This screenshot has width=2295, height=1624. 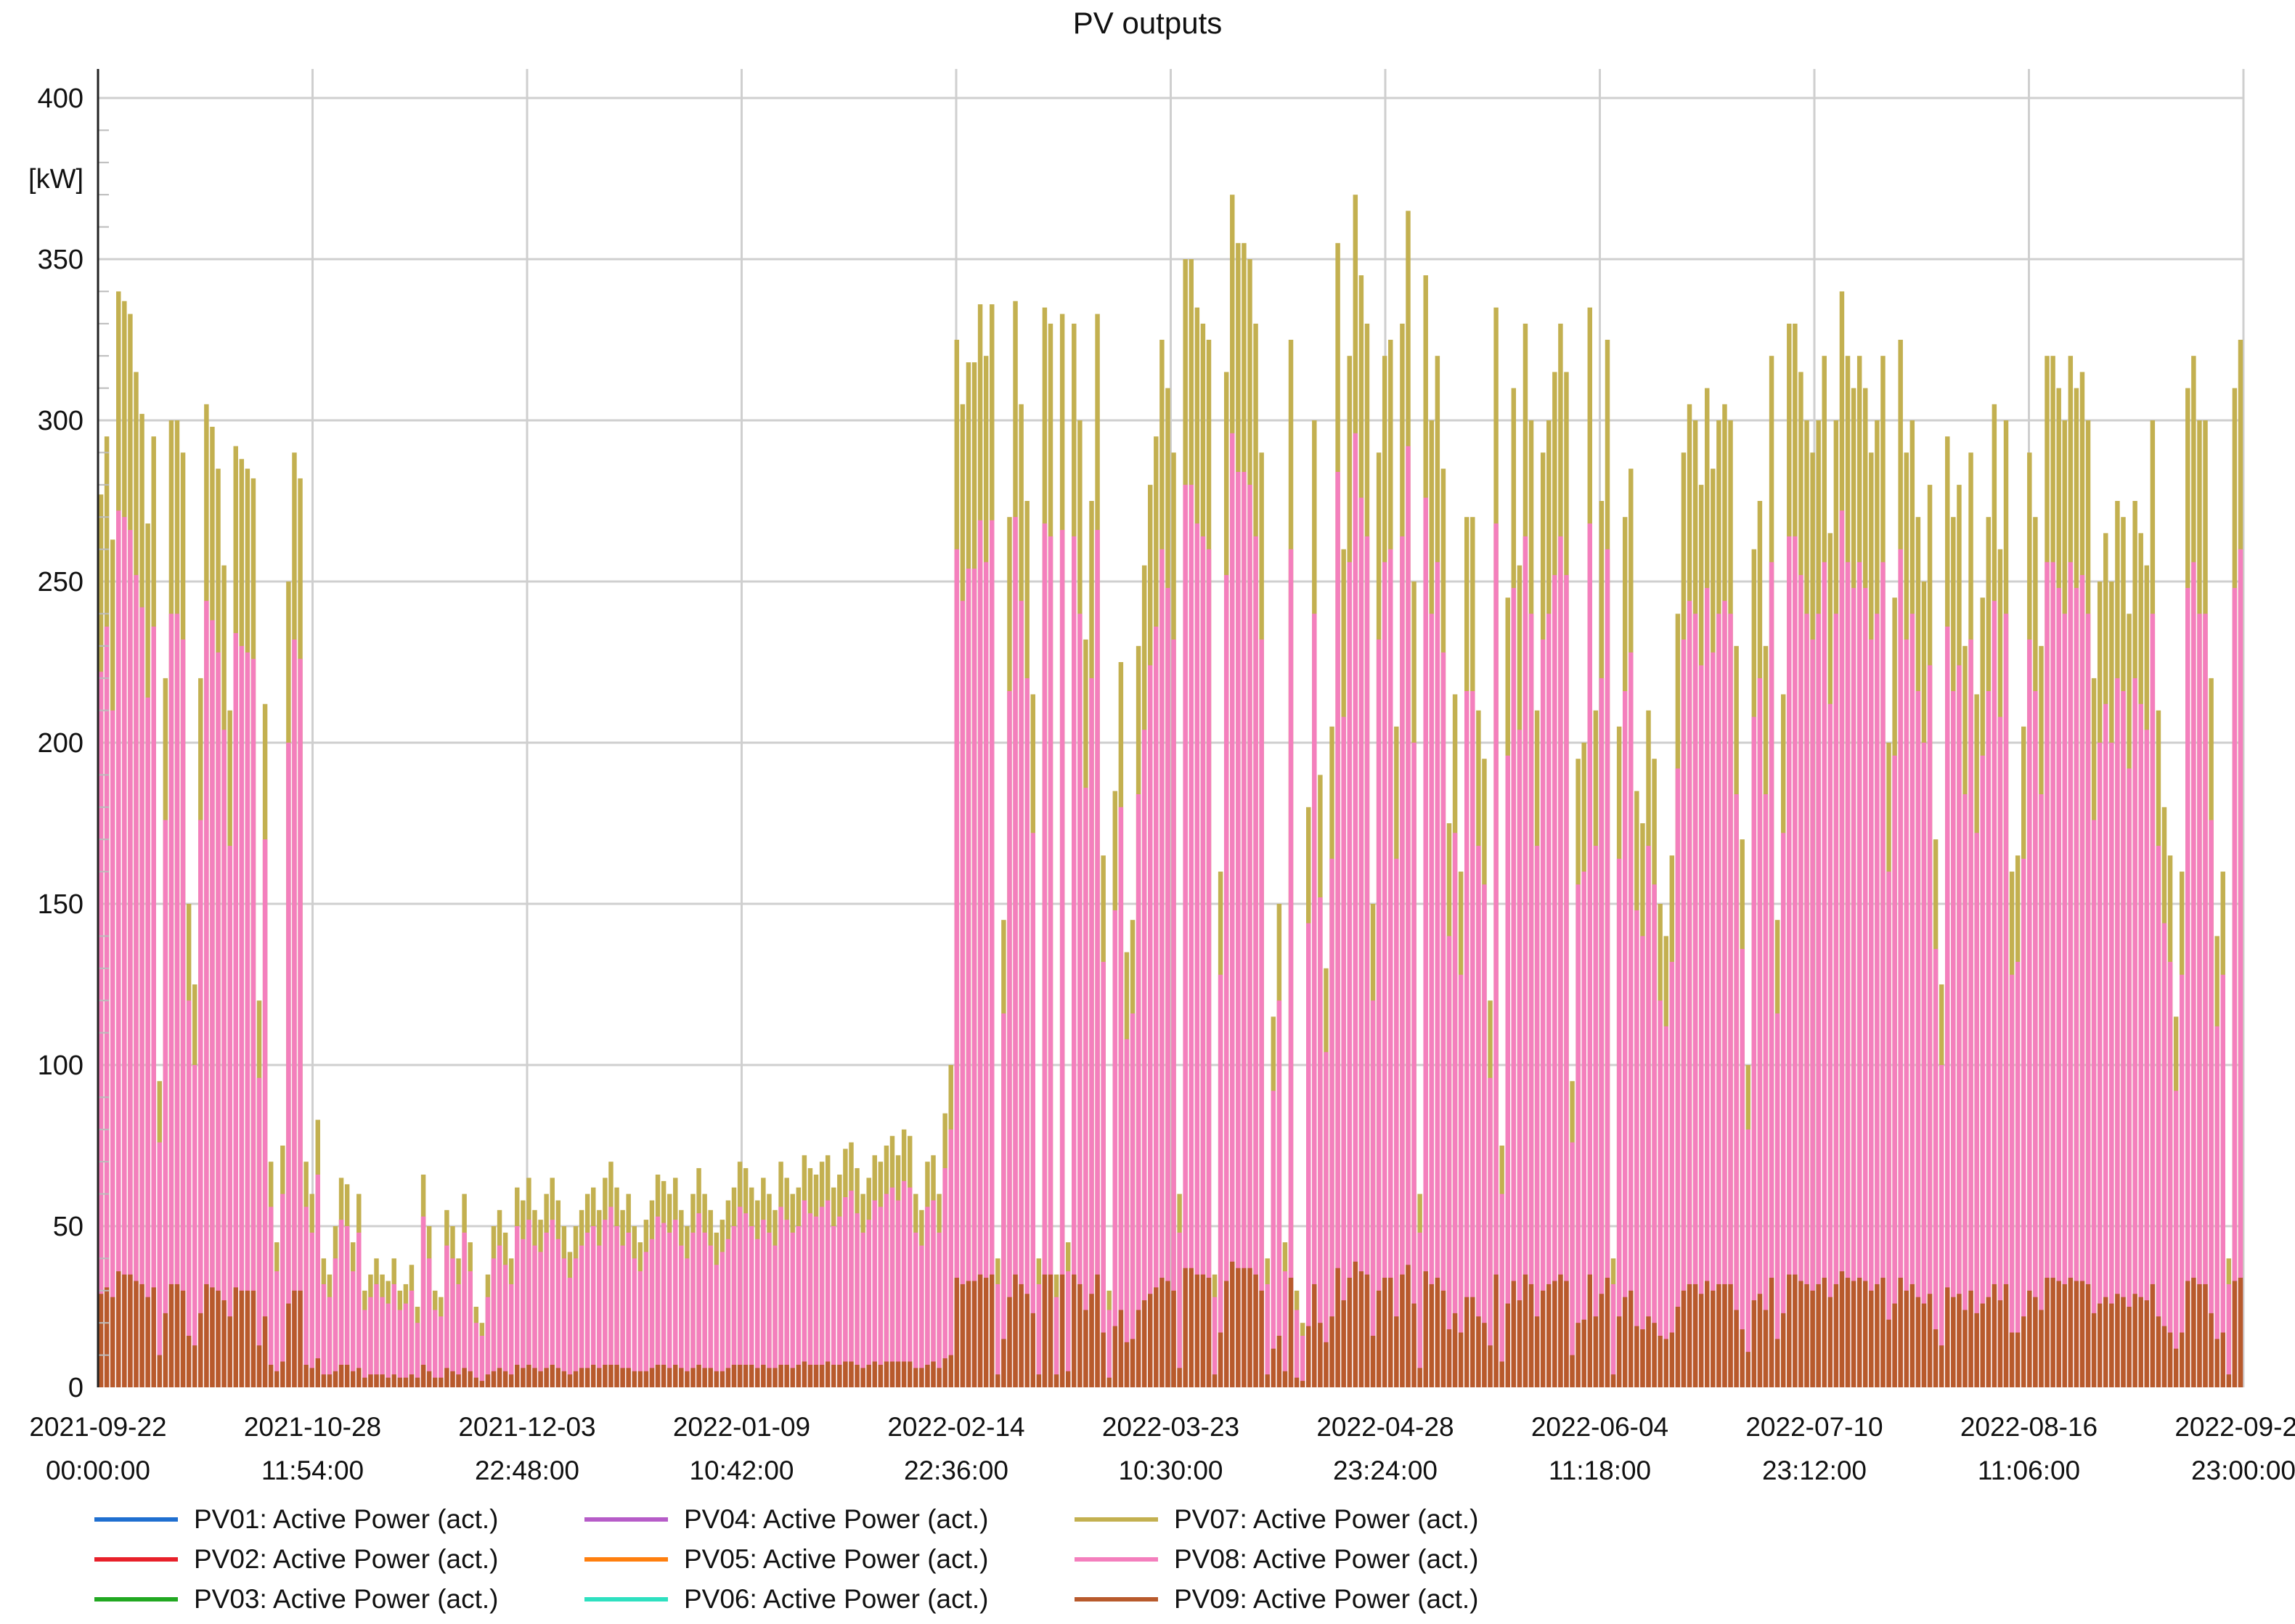 I want to click on legend-item-pv06: PV06: Active Power (act.), so click(x=786, y=1599).